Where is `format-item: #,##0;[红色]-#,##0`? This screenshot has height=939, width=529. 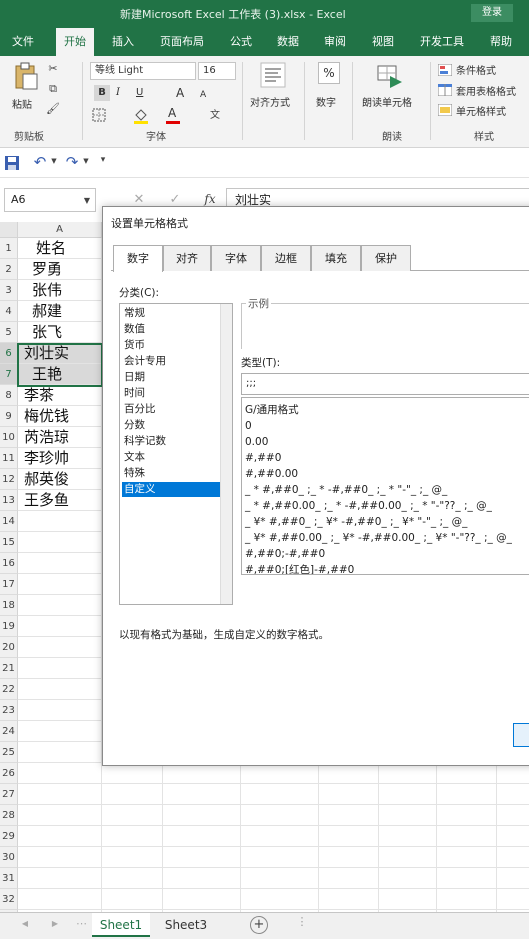
format-item: #,##0;[红色]-#,##0 is located at coordinates (299, 568).